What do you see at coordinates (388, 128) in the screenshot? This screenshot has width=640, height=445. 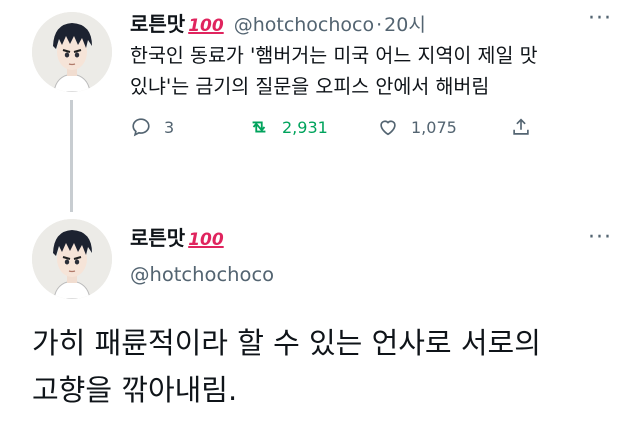 I see `heart-icon` at bounding box center [388, 128].